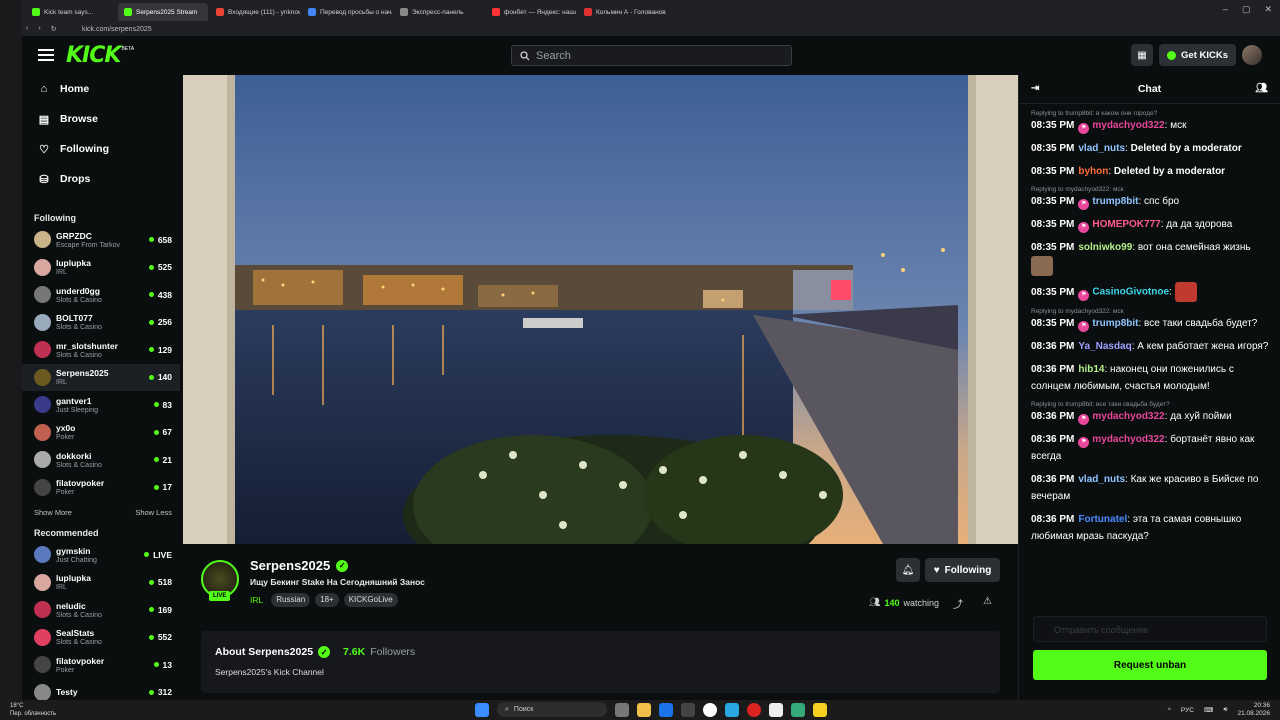 The width and height of the screenshot is (1280, 720). I want to click on tray-up-icon: ^, so click(1169, 710).